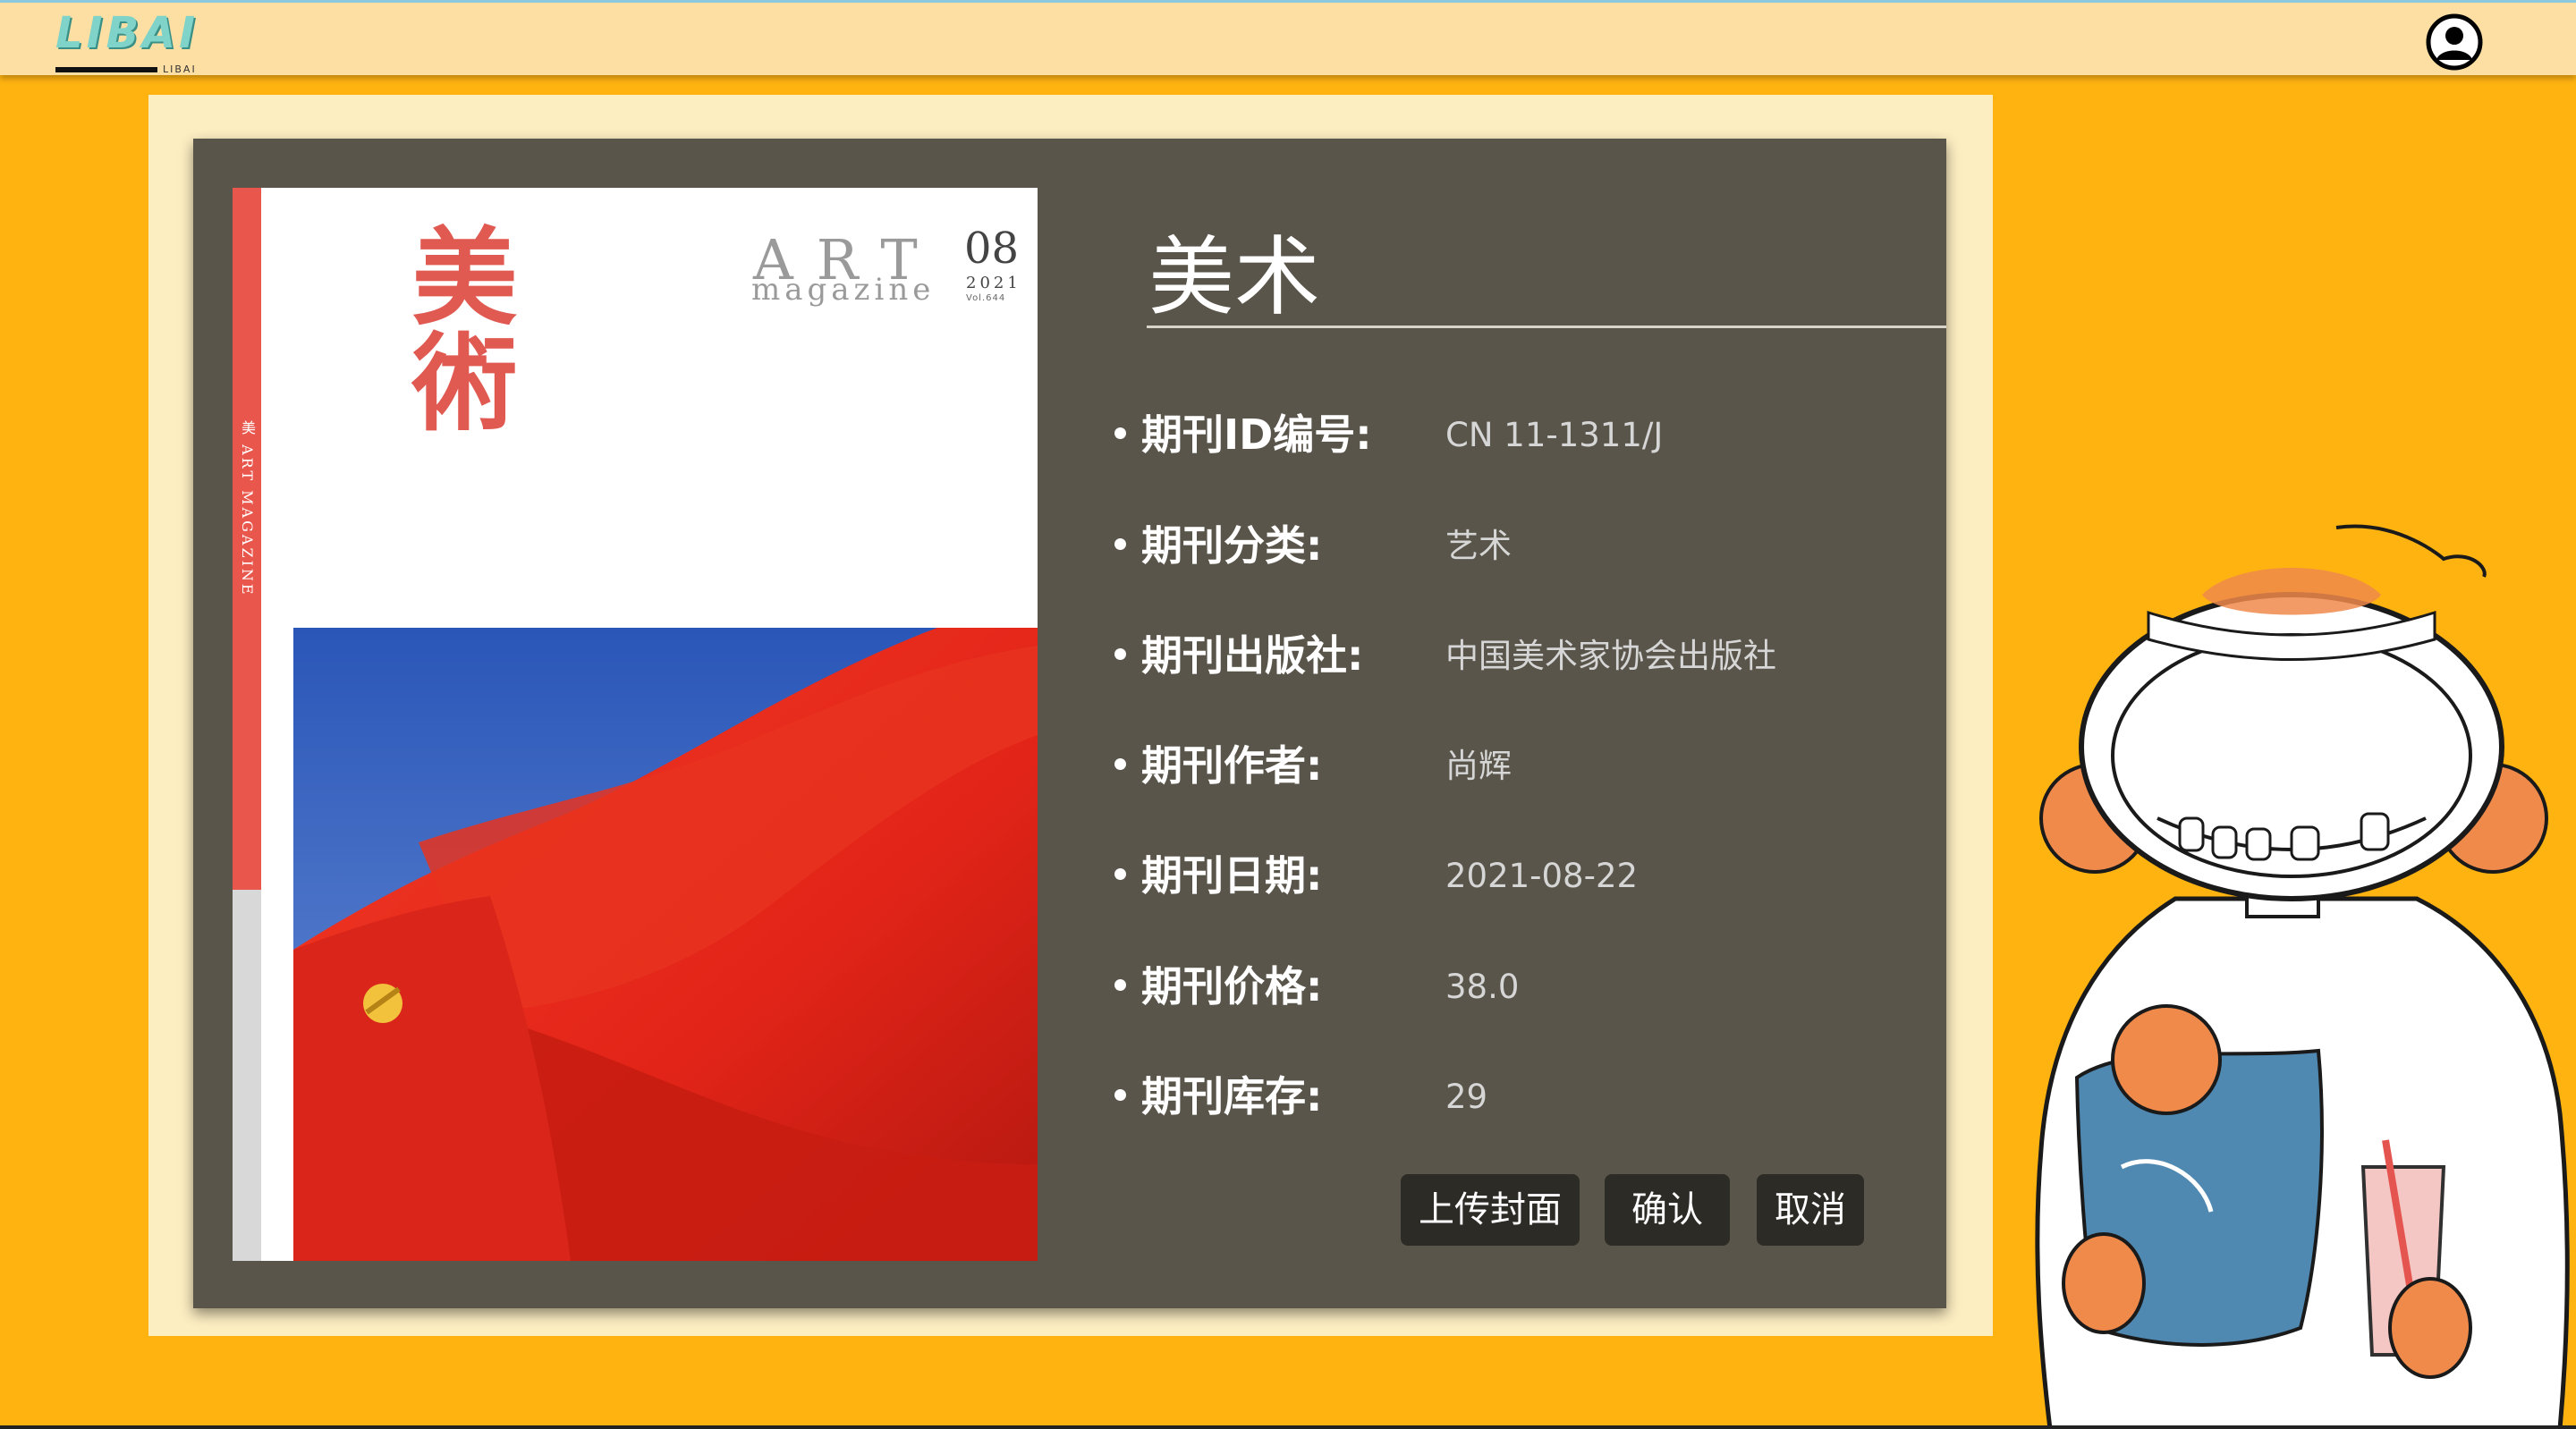  Describe the element at coordinates (2302, 976) in the screenshot. I see `cartoon-character-illustration` at that location.